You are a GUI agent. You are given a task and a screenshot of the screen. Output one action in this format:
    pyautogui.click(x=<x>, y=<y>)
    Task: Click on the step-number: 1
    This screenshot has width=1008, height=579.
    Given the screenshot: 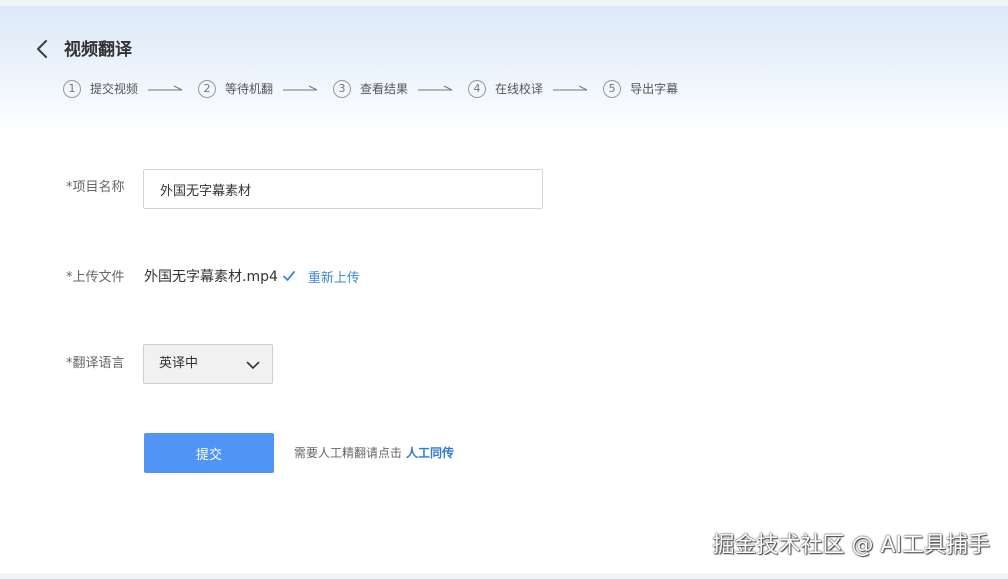 What is the action you would take?
    pyautogui.click(x=72, y=89)
    